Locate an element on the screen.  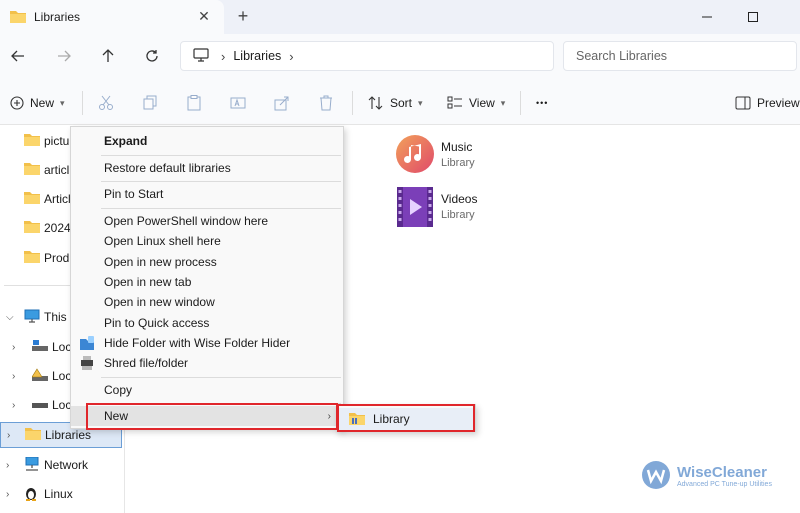
menu-item-open-new-tab: Open in new tab is located at coordinates (207, 282).